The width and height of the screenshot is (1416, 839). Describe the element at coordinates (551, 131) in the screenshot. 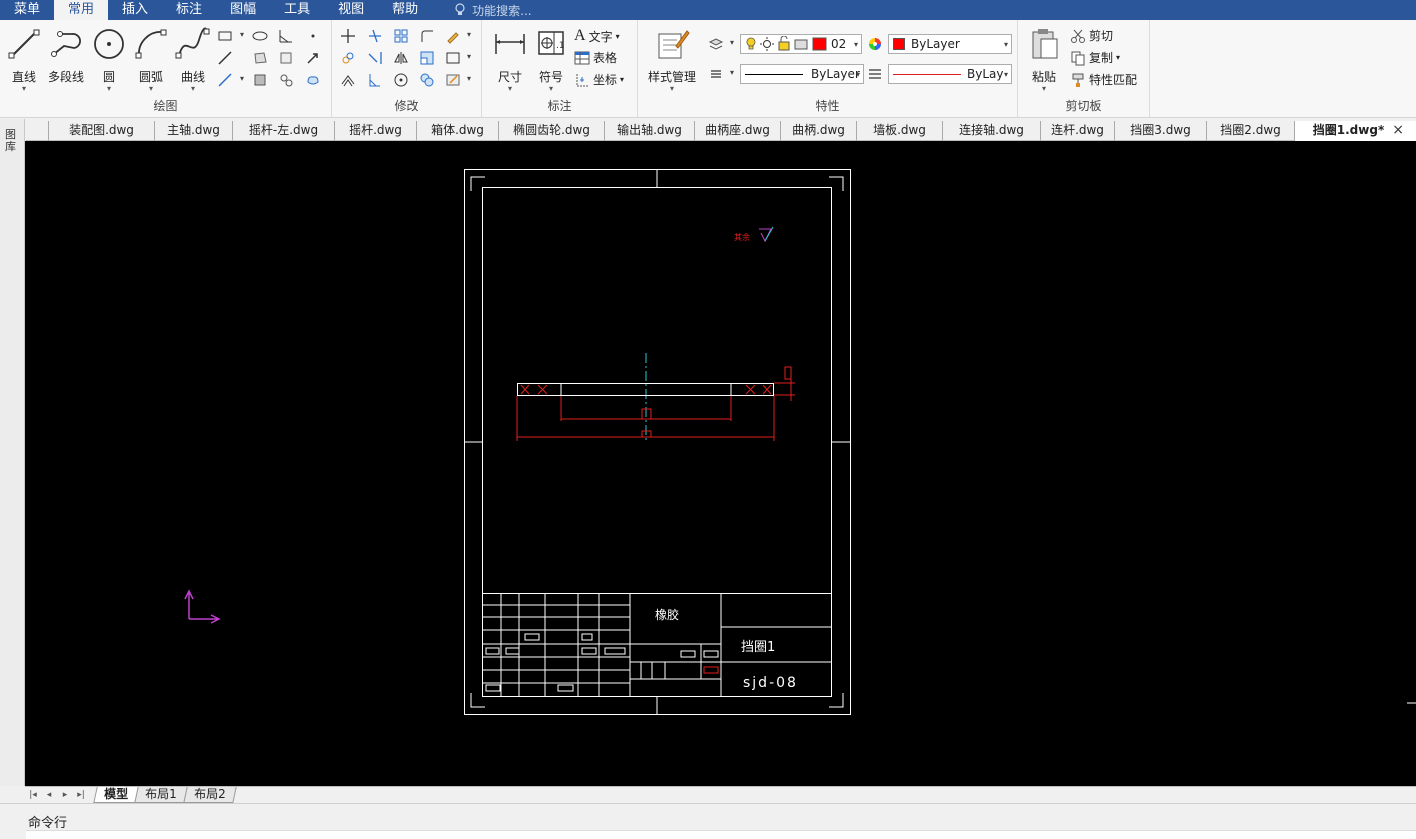

I see `tab-document: 椭圆齿轮.dwg` at that location.